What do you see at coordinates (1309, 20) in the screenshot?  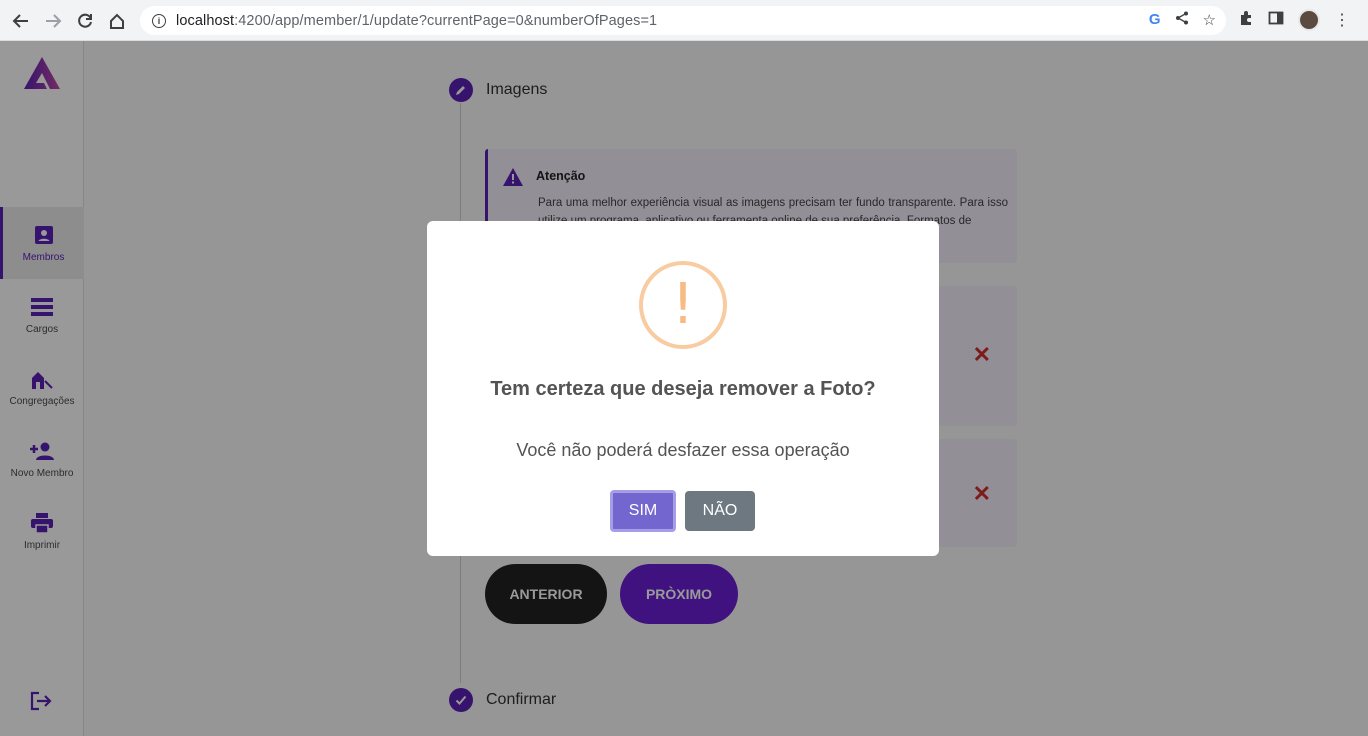 I see `profile-avatar` at bounding box center [1309, 20].